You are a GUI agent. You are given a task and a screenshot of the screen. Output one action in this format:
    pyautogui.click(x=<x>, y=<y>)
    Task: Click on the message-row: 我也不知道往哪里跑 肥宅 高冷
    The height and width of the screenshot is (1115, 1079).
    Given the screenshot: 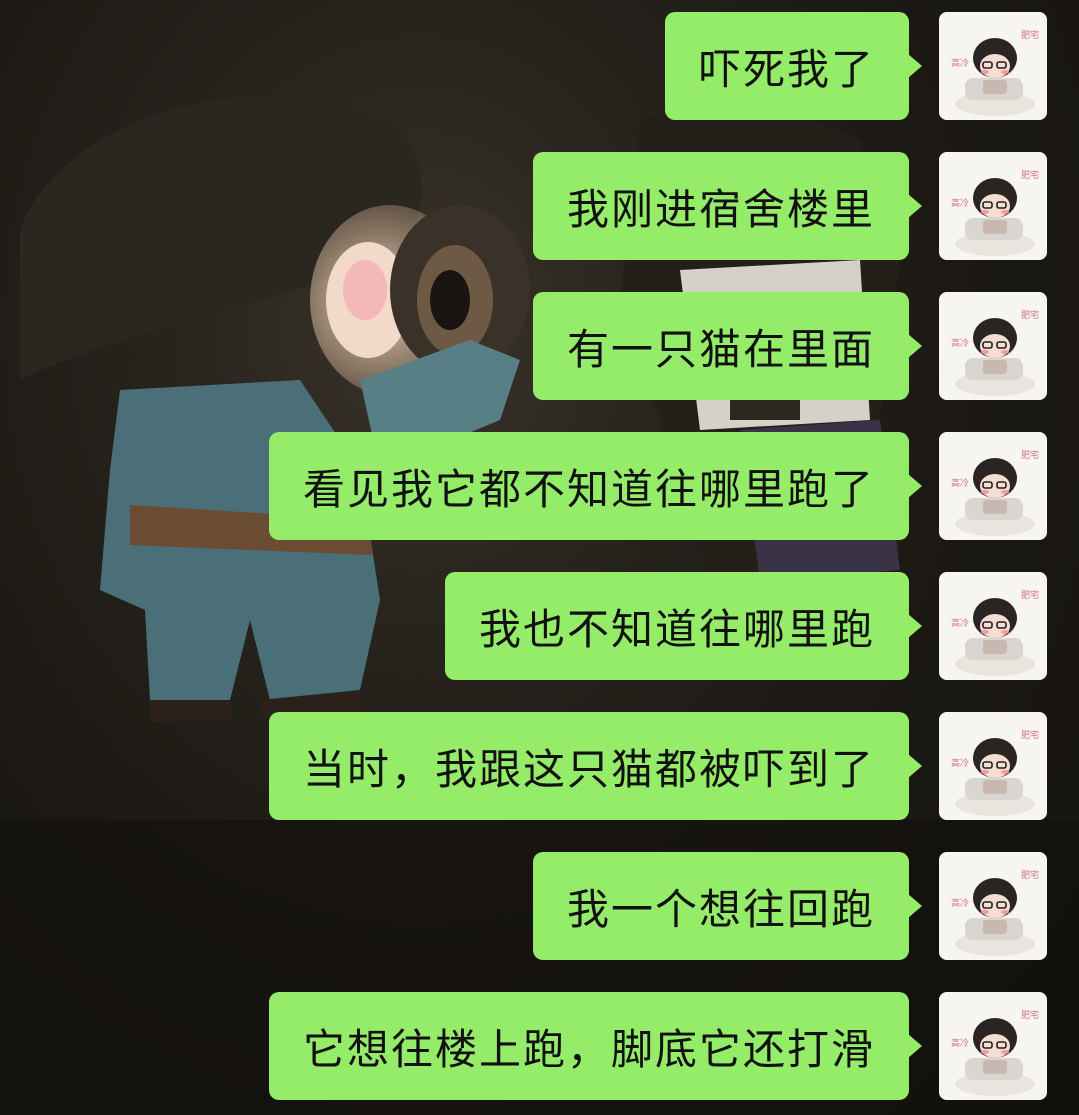 What is the action you would take?
    pyautogui.click(x=745, y=626)
    